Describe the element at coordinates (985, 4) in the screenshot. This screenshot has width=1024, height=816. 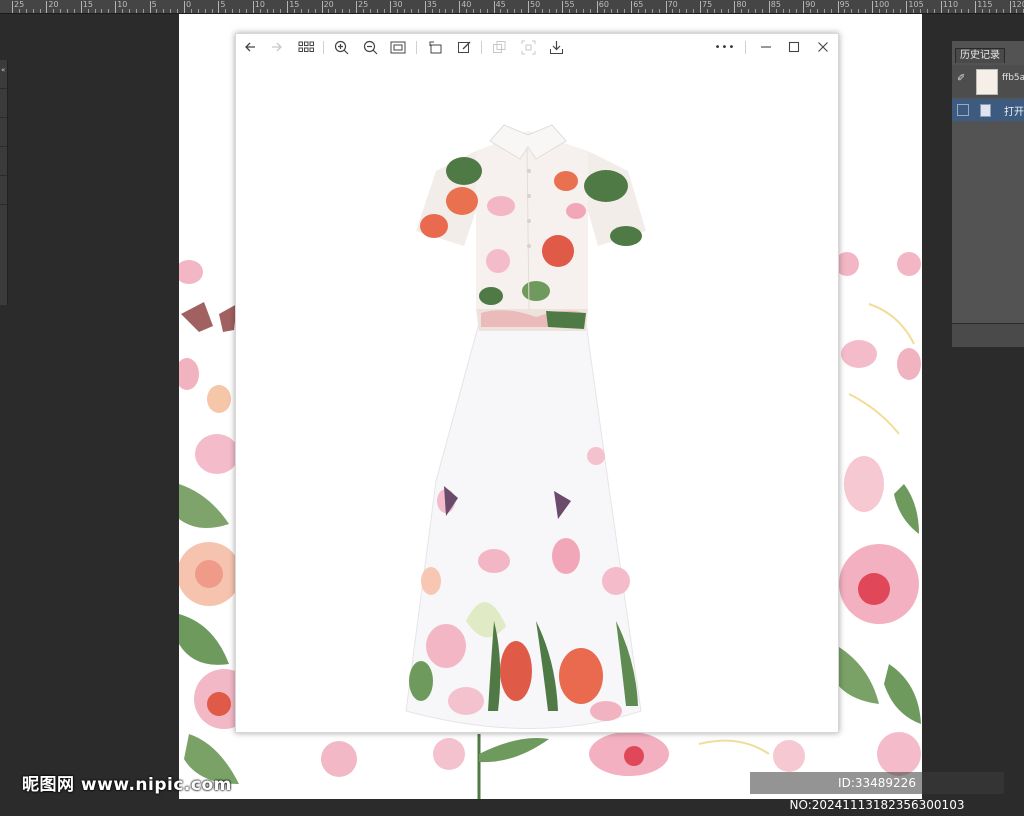
I see `ruler-label: 115` at that location.